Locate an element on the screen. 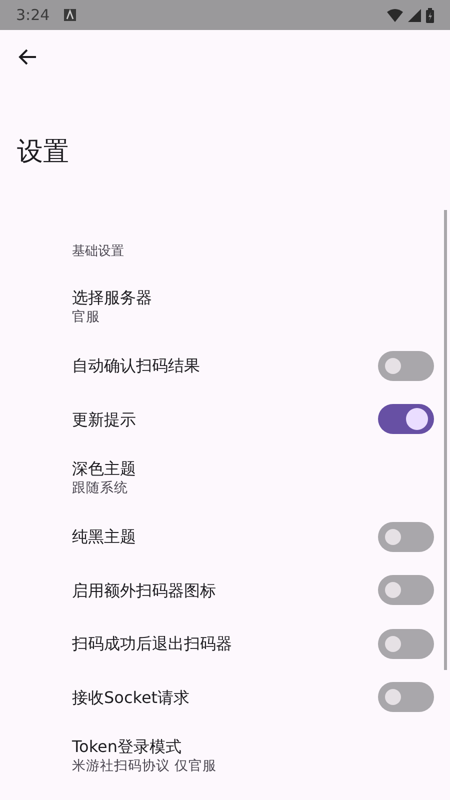 This screenshot has height=800, width=450. notification-icon is located at coordinates (70, 15).